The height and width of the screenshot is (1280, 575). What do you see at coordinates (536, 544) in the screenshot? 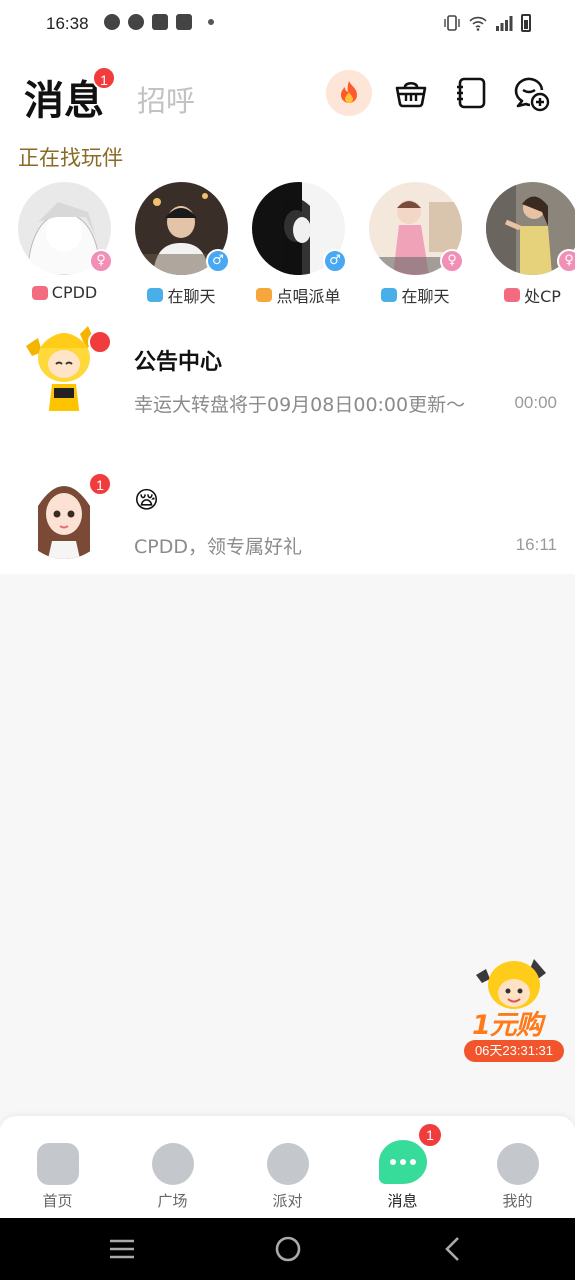
I see `message-time: 16:11` at bounding box center [536, 544].